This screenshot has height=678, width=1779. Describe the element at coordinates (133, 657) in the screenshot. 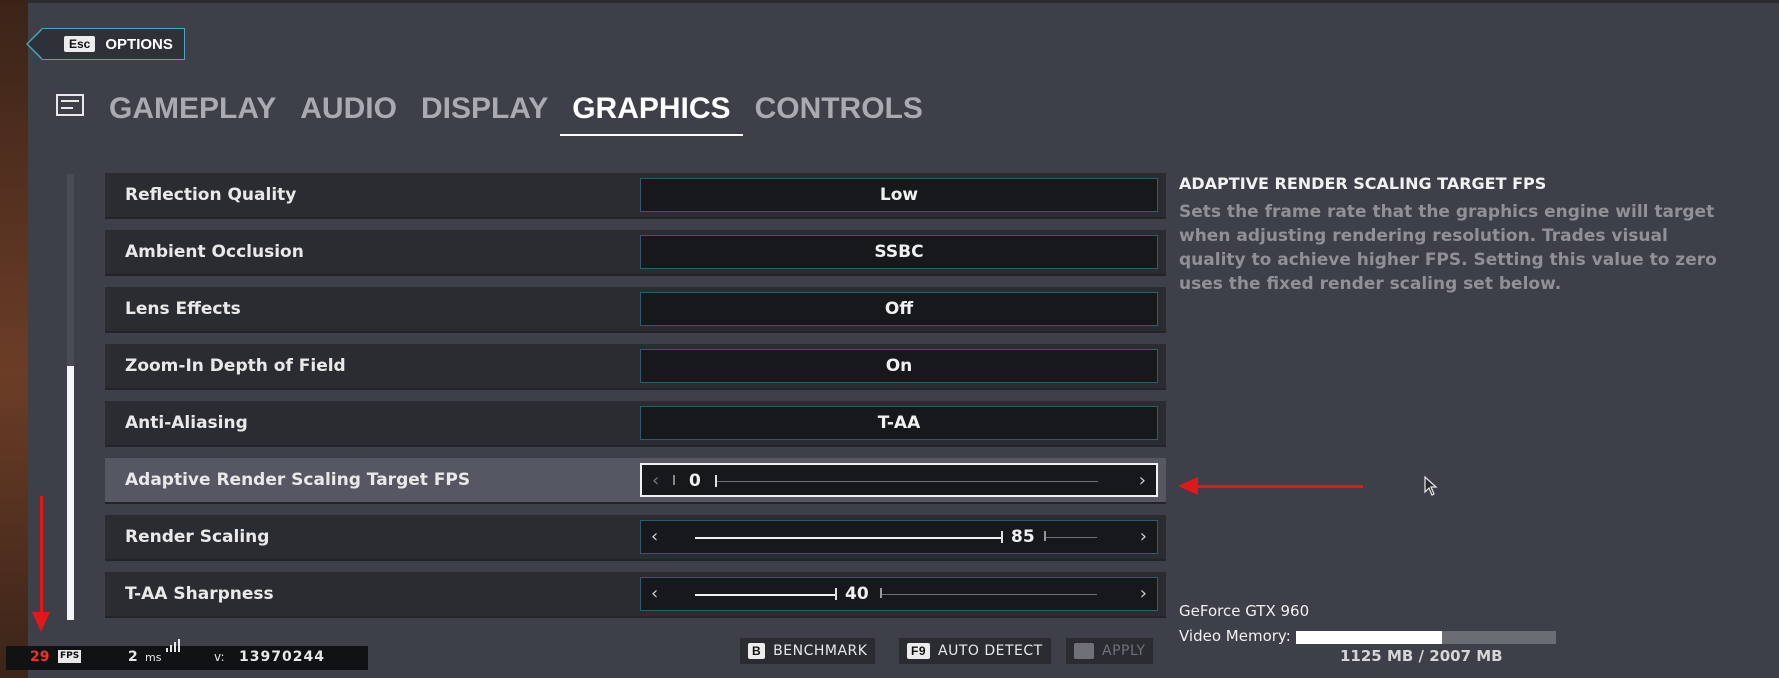

I see `latency-value: 2` at that location.